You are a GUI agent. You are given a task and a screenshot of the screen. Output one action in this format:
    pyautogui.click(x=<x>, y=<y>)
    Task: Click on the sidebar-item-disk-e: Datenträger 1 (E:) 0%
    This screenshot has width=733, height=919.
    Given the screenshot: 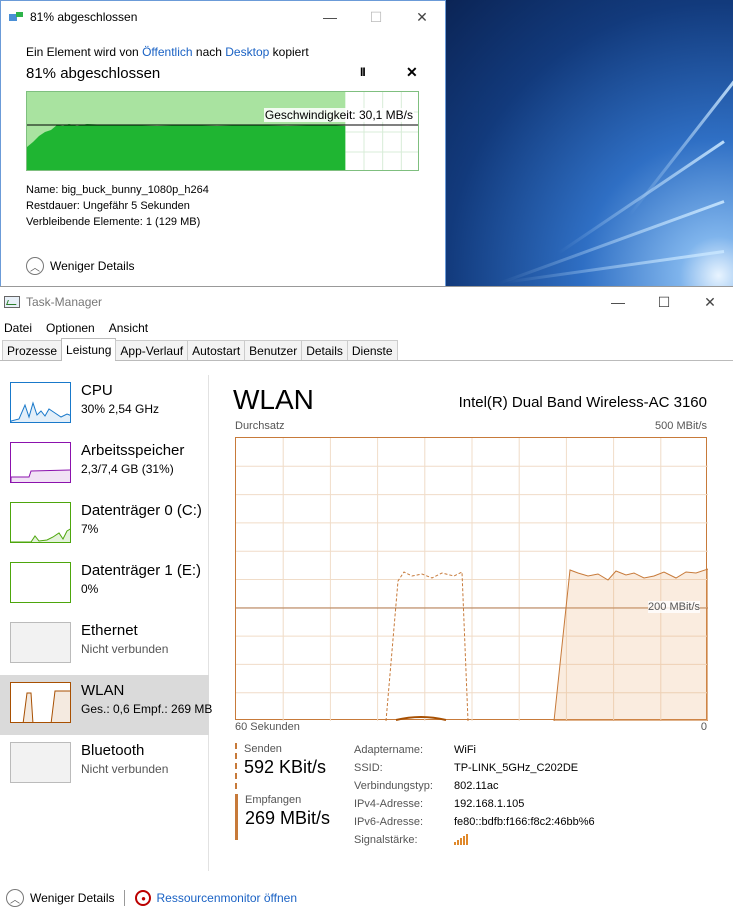 What is the action you would take?
    pyautogui.click(x=104, y=585)
    